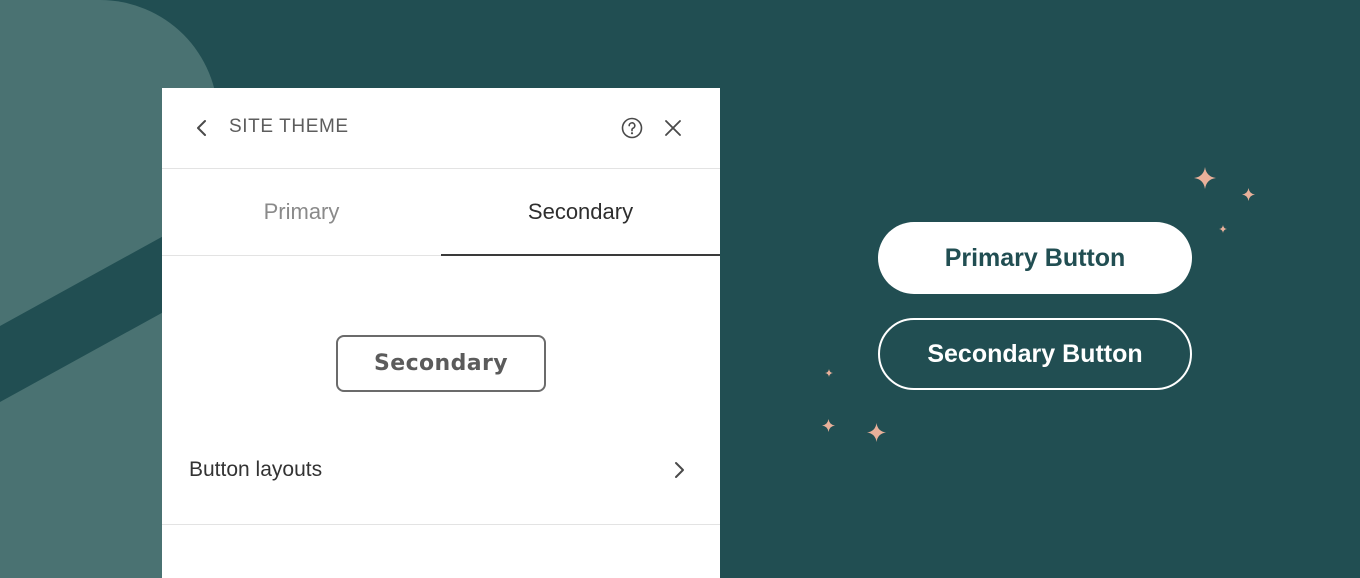  I want to click on question-circle-icon, so click(632, 128).